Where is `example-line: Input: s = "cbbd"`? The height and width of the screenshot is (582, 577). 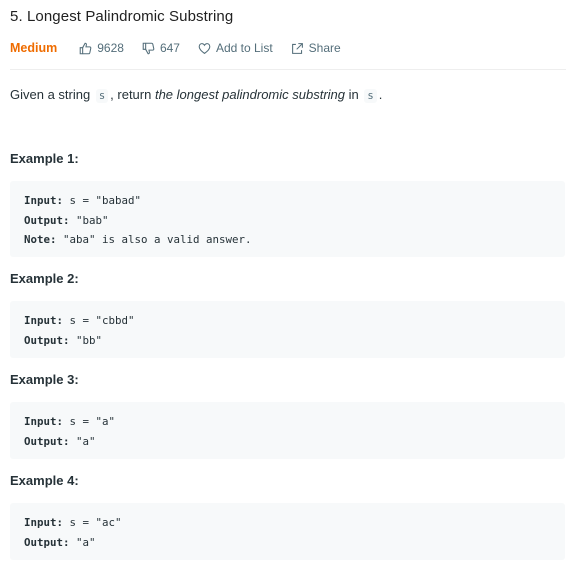
example-line: Input: s = "cbbd" is located at coordinates (79, 320).